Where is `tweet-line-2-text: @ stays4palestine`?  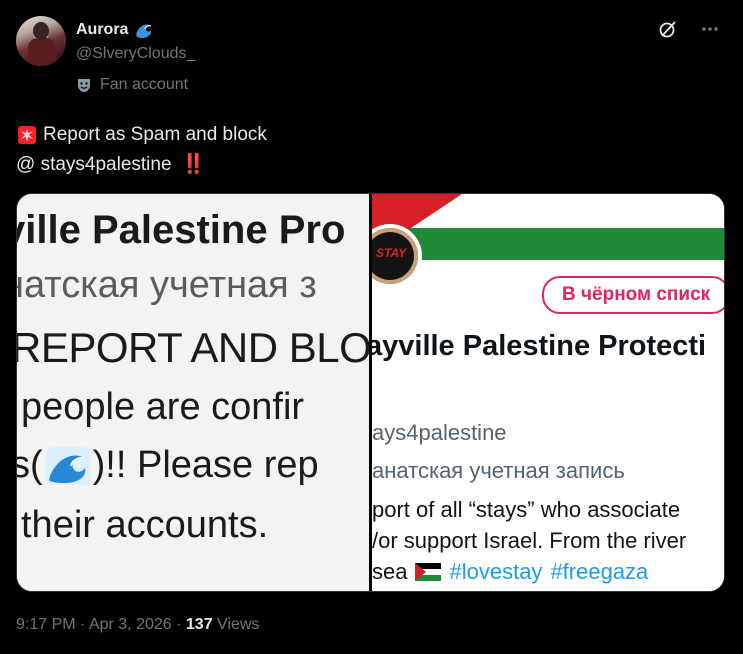 tweet-line-2-text: @ stays4palestine is located at coordinates (94, 164).